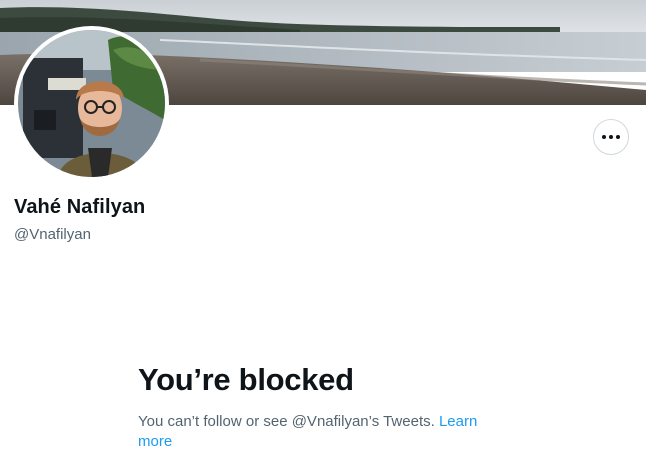 The height and width of the screenshot is (476, 646). Describe the element at coordinates (91, 103) in the screenshot. I see `profile-avatar` at that location.